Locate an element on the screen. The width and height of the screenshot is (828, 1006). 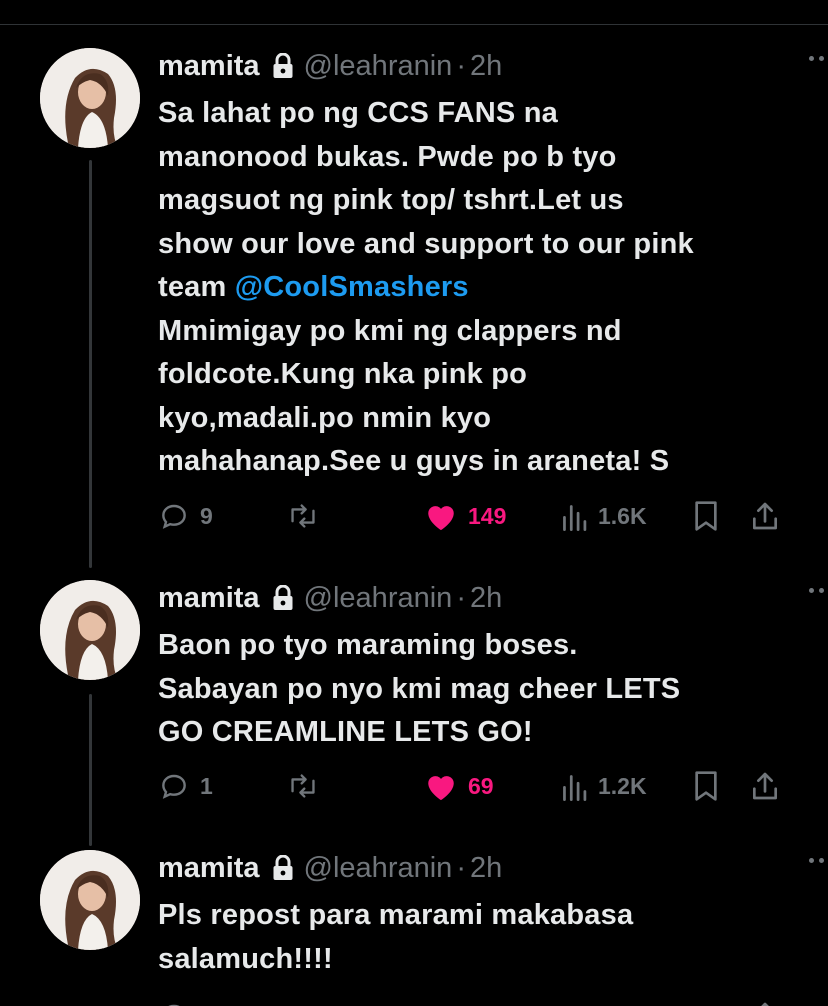
action-bar: 9 149 1.6K is located at coordinates (478, 516).